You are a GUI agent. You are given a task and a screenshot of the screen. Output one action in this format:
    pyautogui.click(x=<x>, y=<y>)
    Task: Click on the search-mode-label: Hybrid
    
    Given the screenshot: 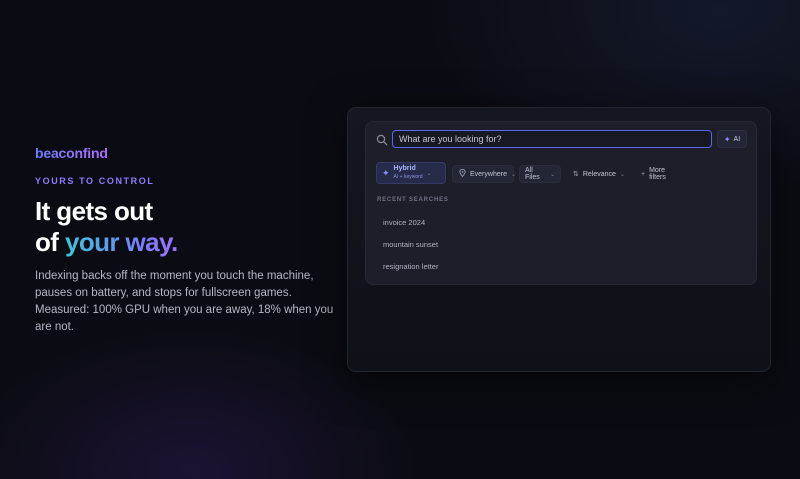 What is the action you would take?
    pyautogui.click(x=404, y=168)
    